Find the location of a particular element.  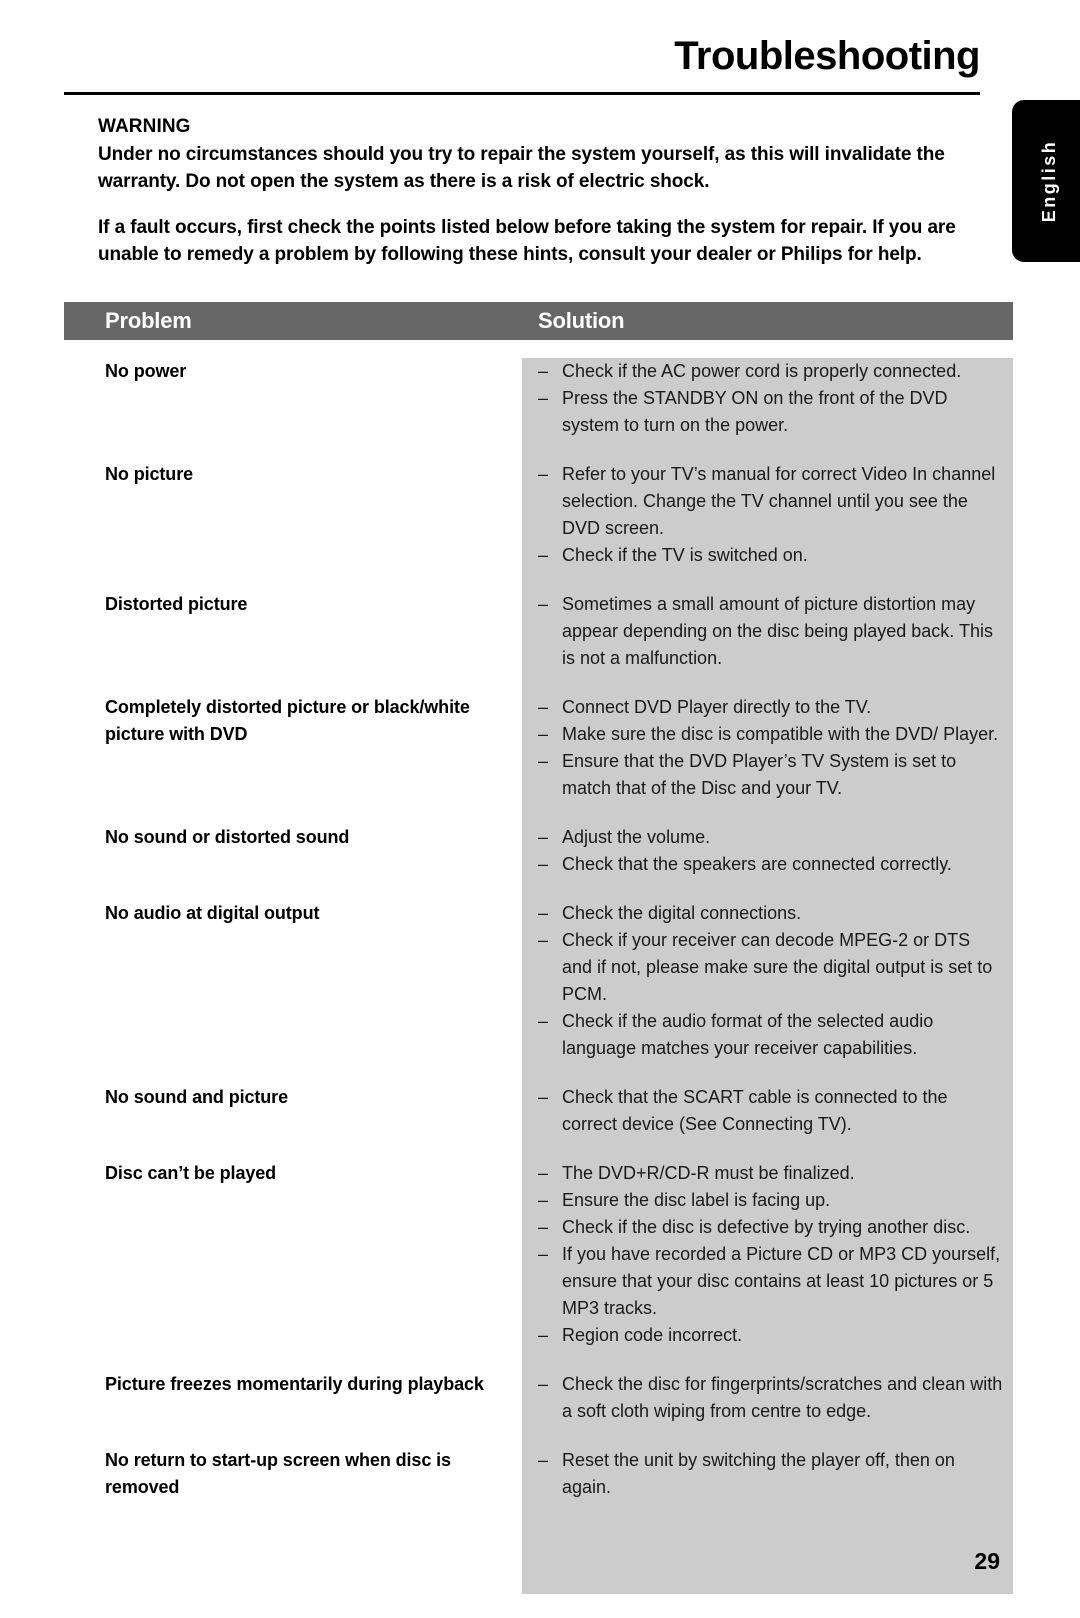

solution-text: The DVD+R/CD-R must be finalized. is located at coordinates (708, 1173).